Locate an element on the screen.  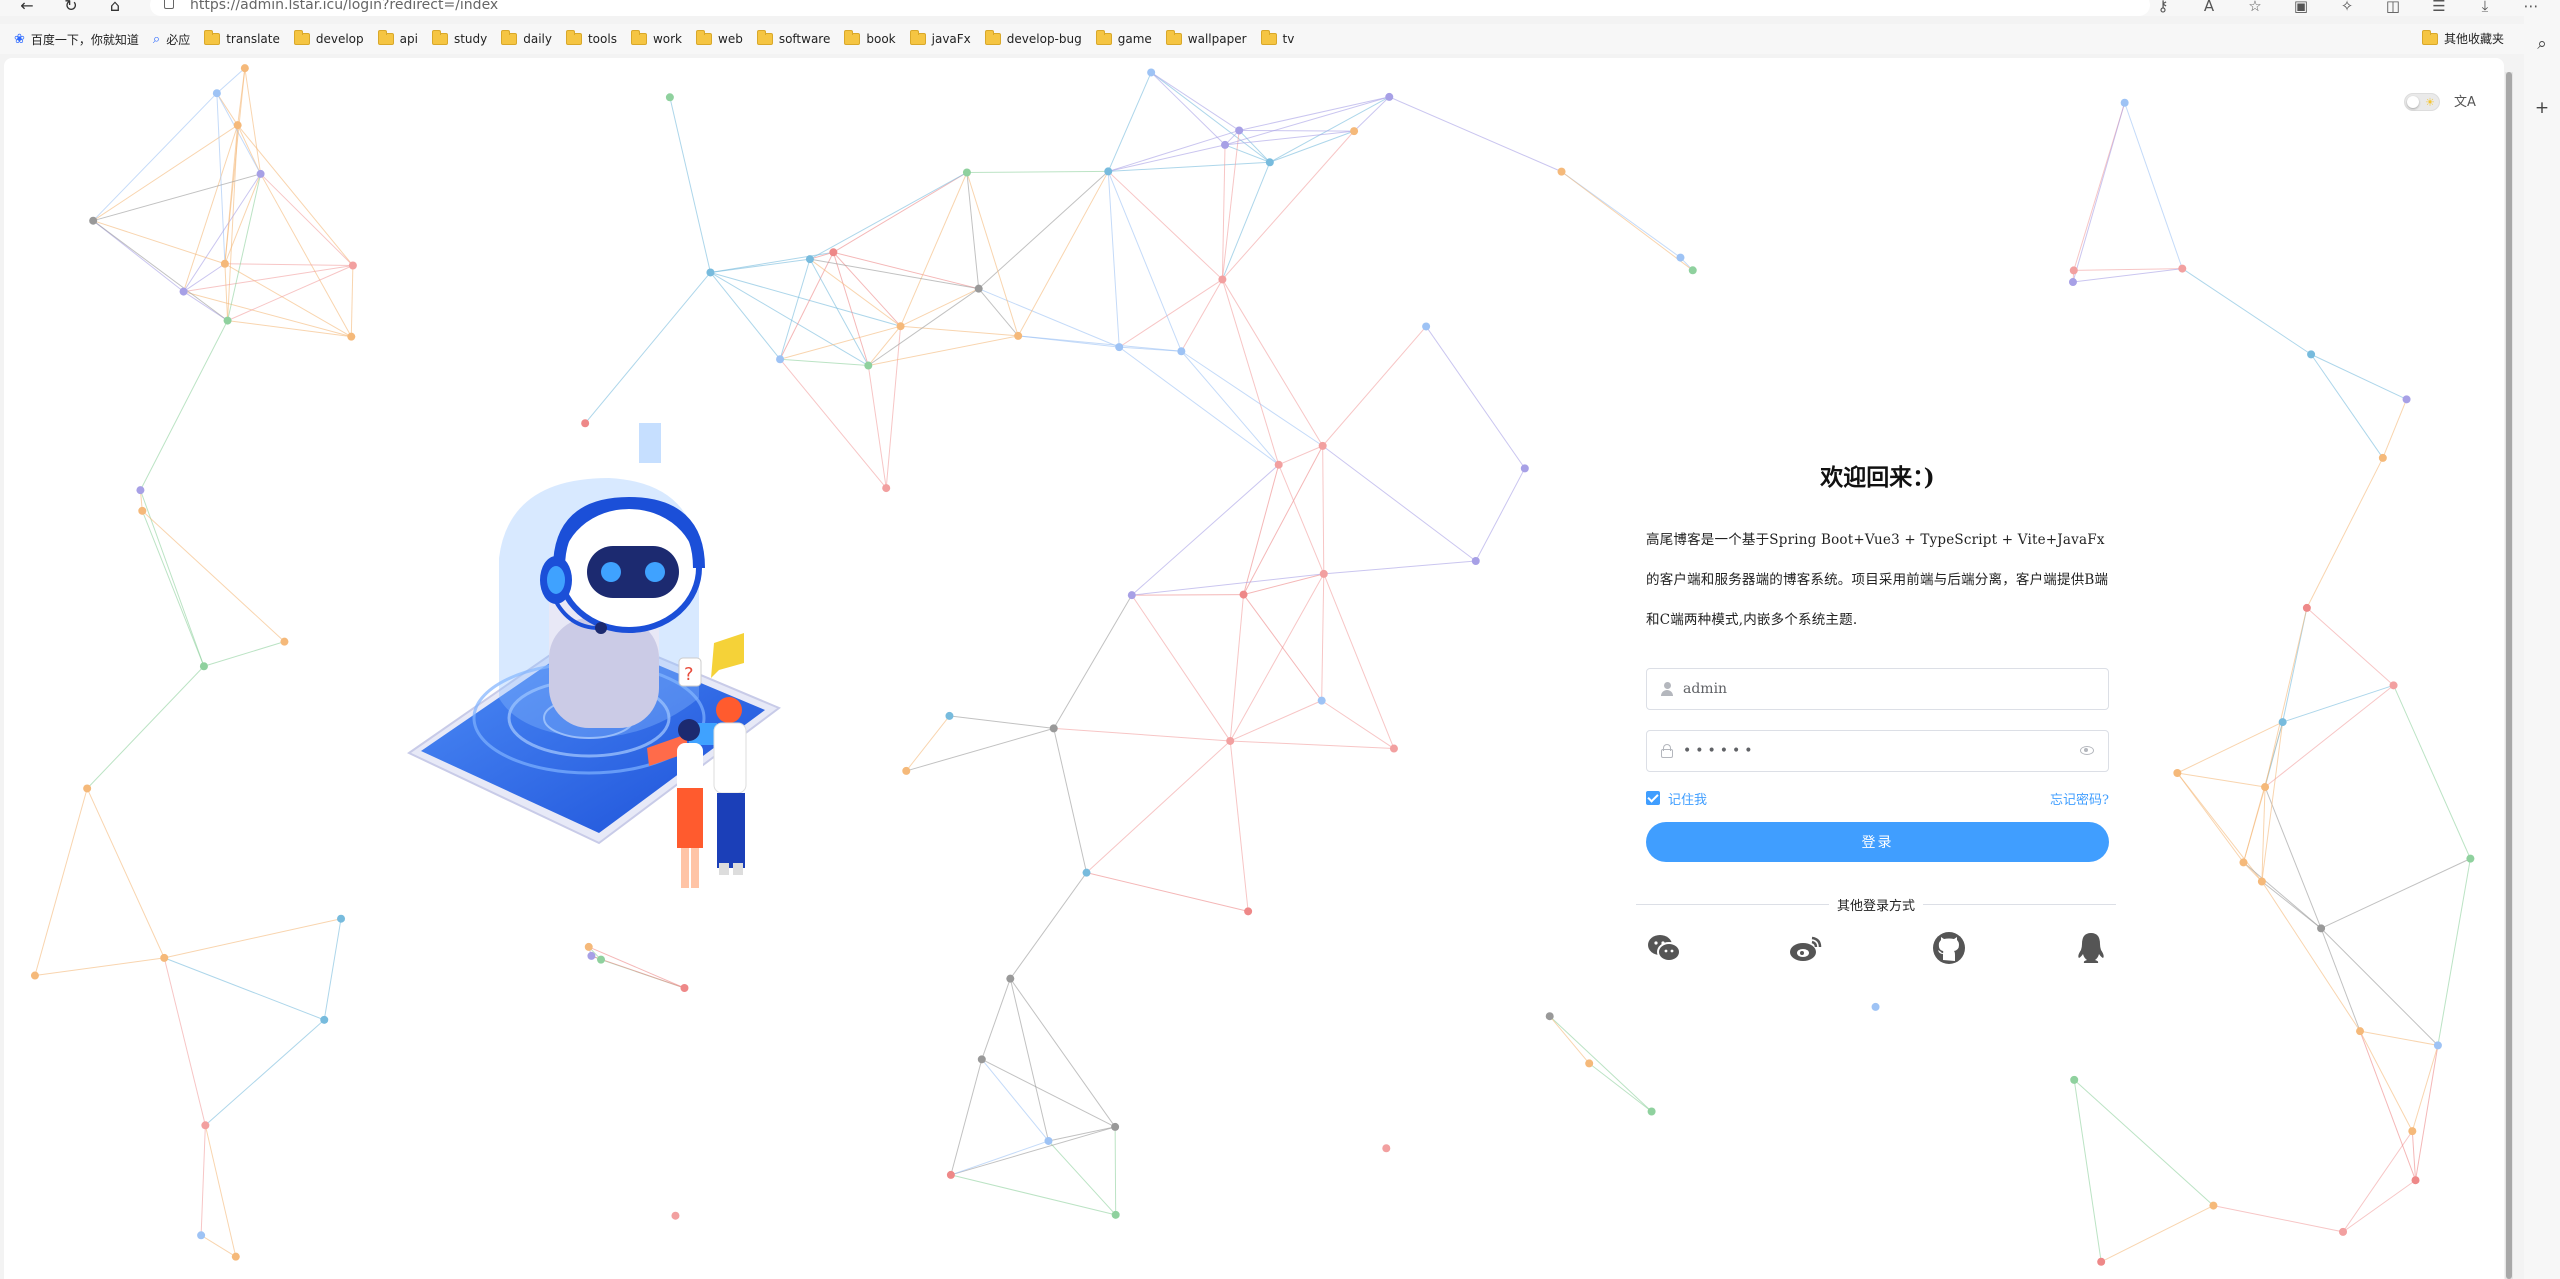
bookmark-1: ⌕ 必应 is located at coordinates (171, 39).